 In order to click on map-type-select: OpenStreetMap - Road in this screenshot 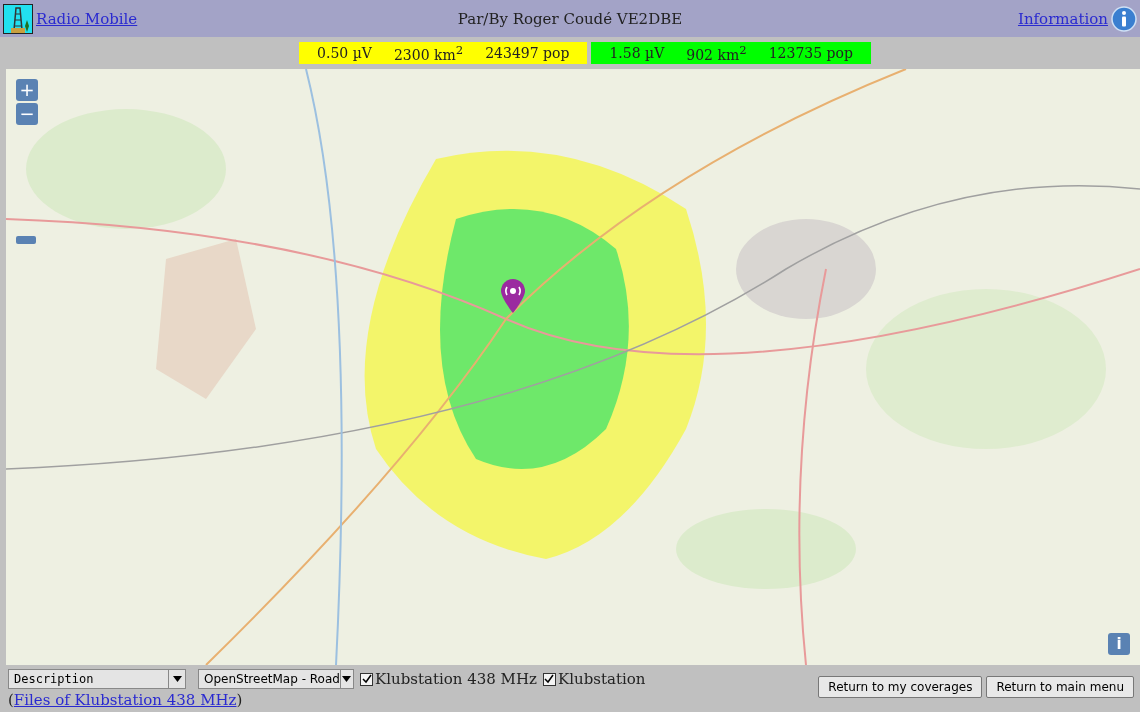, I will do `click(276, 679)`.